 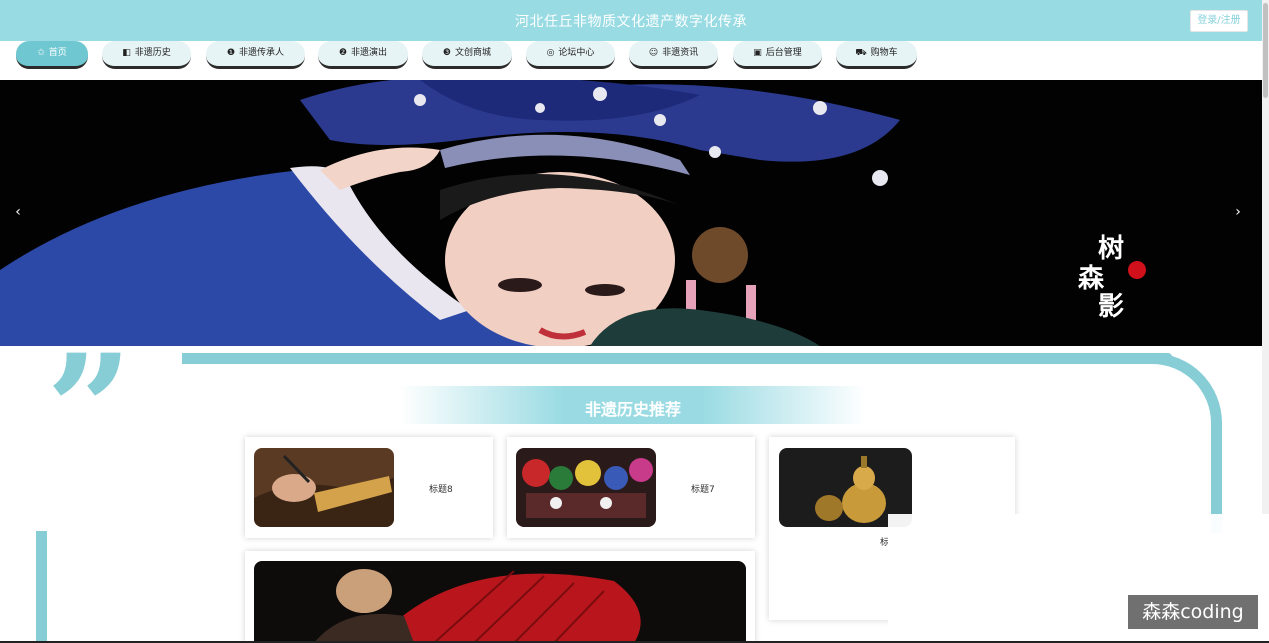 I want to click on top-header-bar: 河北任丘非物质文化遗产数字化传承 登录/注册, so click(x=631, y=20).